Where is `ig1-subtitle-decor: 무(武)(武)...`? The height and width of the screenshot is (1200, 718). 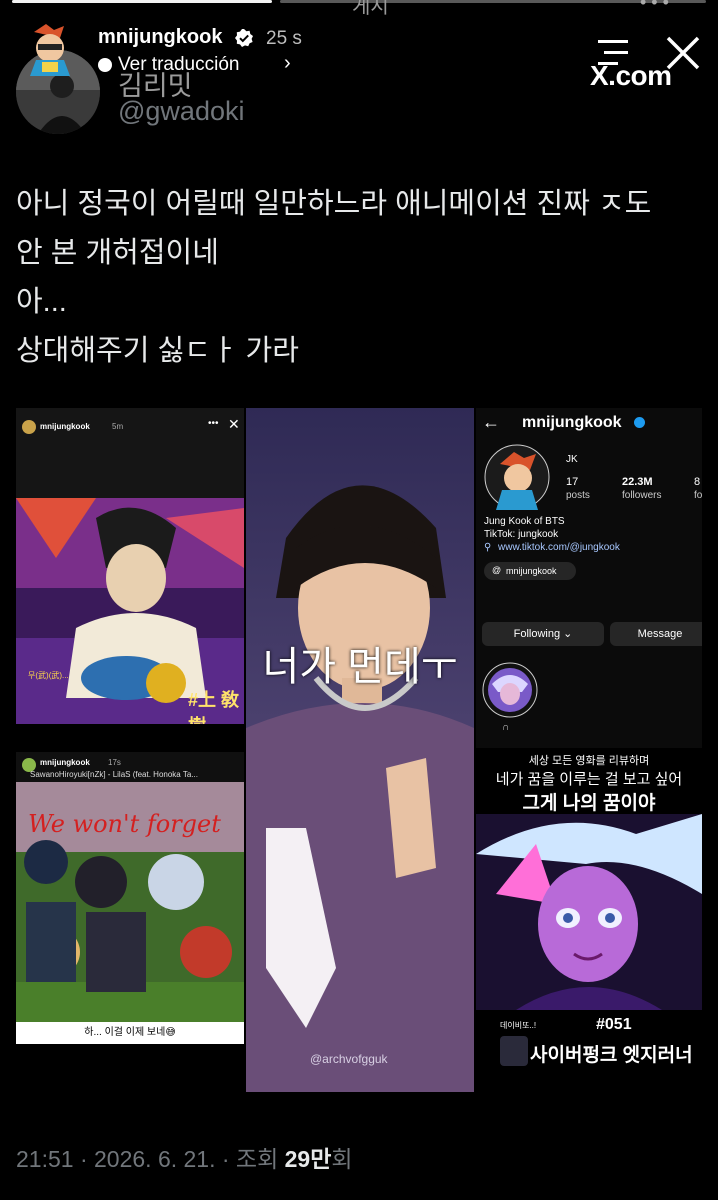 ig1-subtitle-decor: 무(武)(武)... is located at coordinates (48, 675).